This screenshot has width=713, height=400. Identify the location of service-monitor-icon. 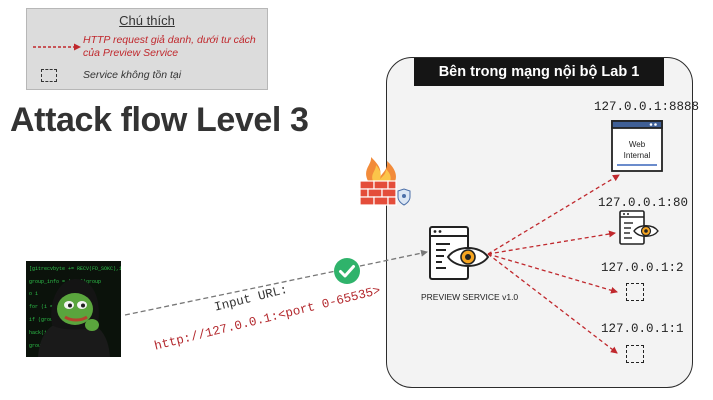
(639, 227).